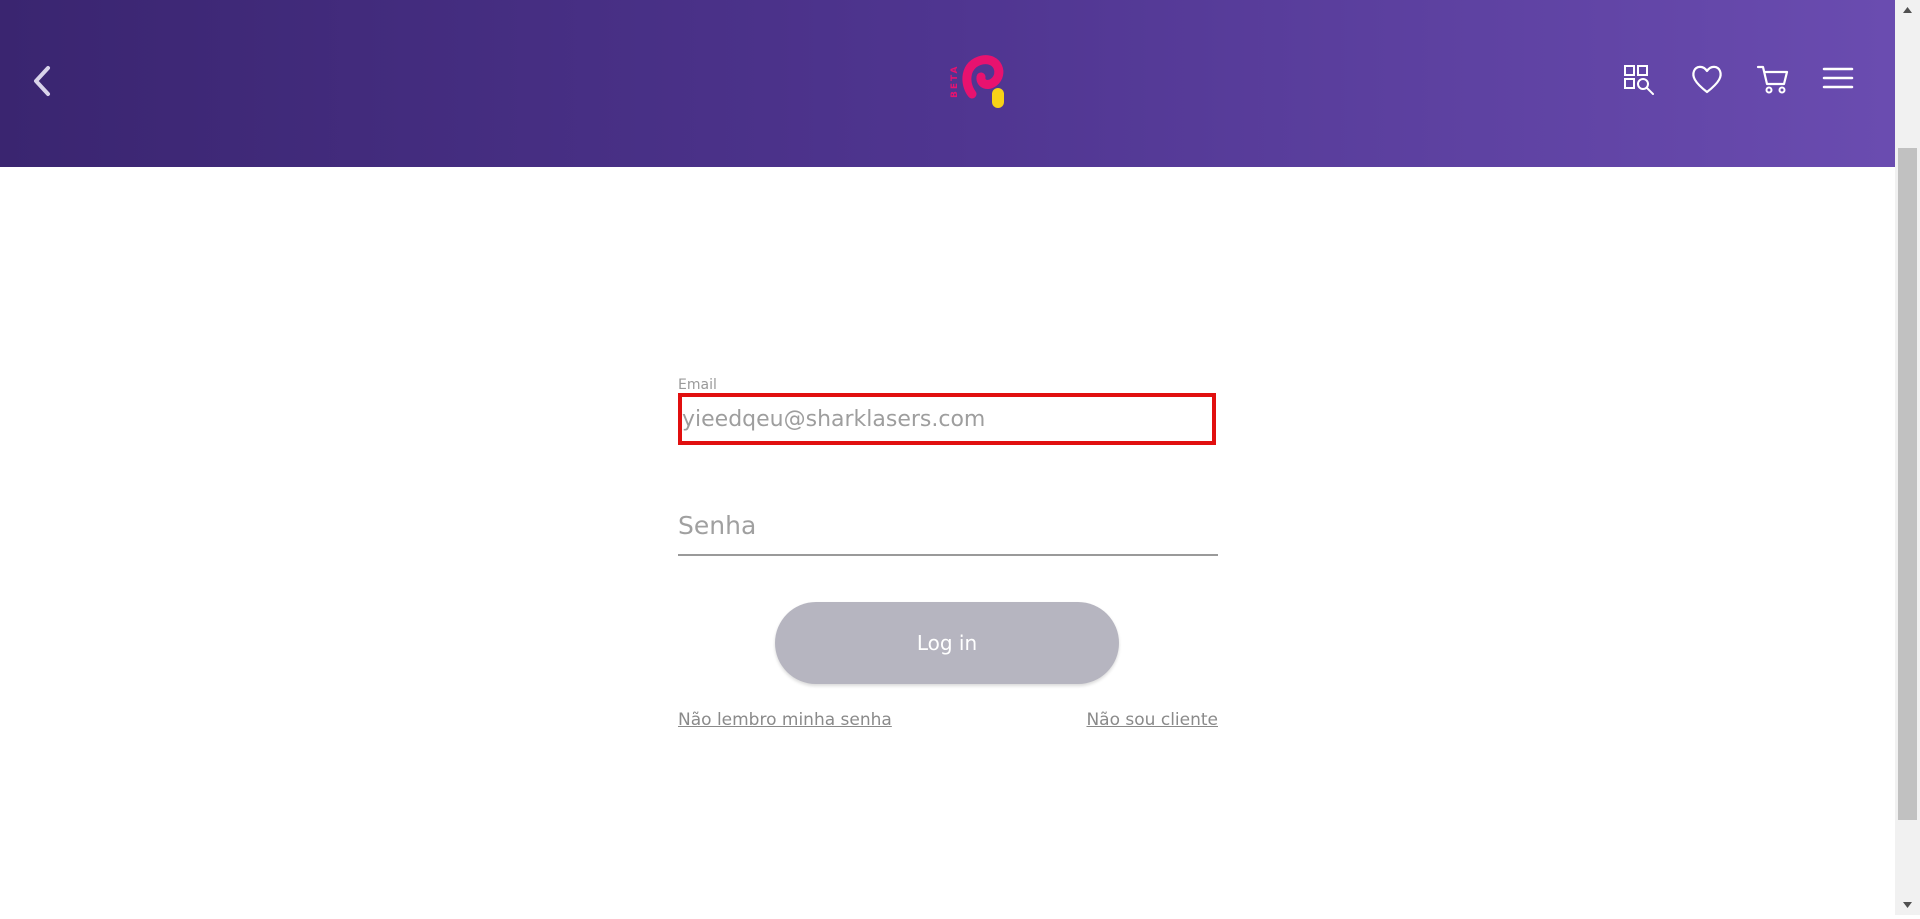 The width and height of the screenshot is (1920, 919). I want to click on vertical-scrollbar, so click(1907, 457).